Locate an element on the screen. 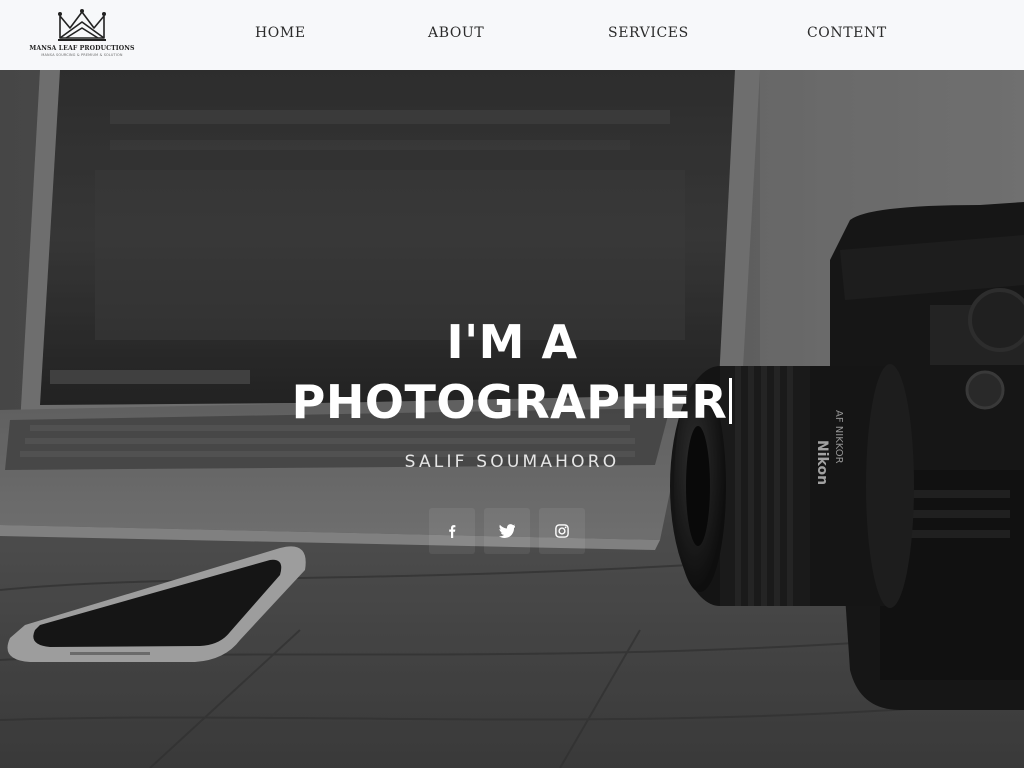 Image resolution: width=1024 pixels, height=768 pixels. facebook-link is located at coordinates (452, 531).